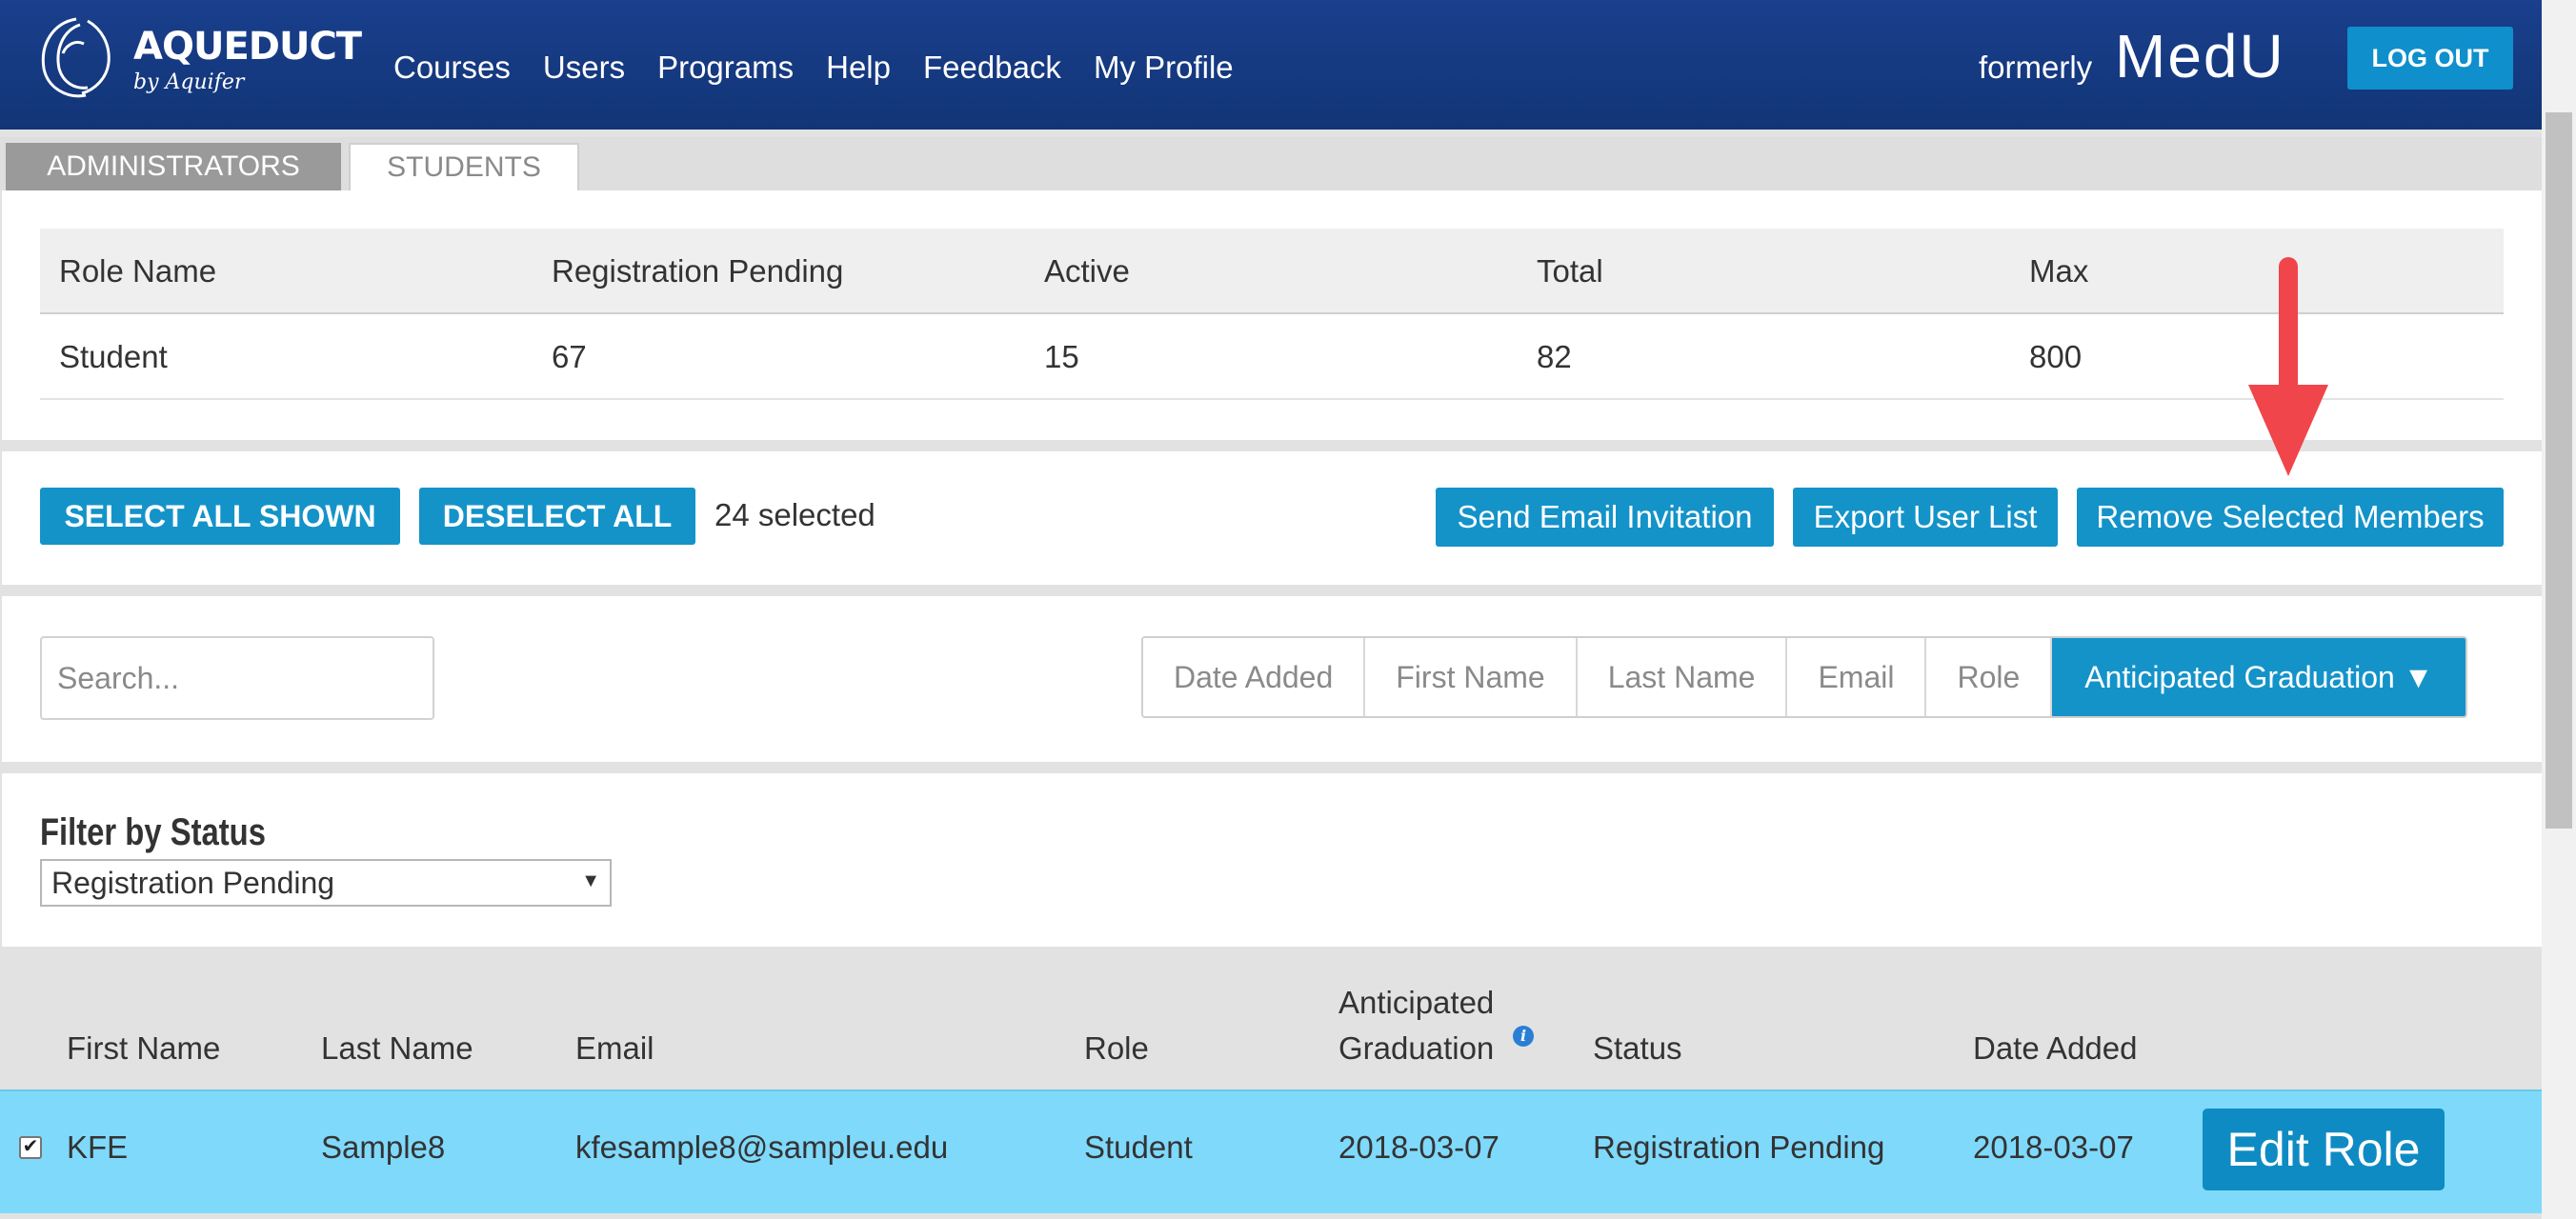 The width and height of the screenshot is (2576, 1219). What do you see at coordinates (220, 516) in the screenshot?
I see `select-all-shown-button: SELECT ALL SHOWN` at bounding box center [220, 516].